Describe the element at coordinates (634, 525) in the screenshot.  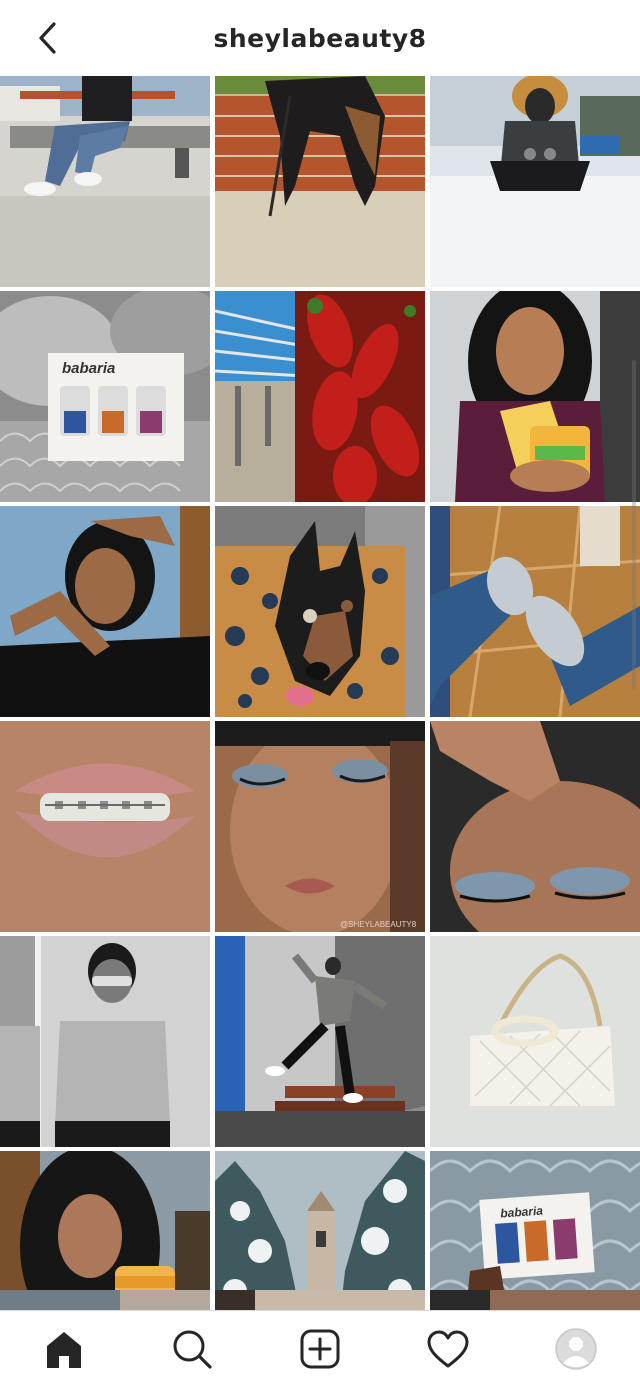
I see `scrollbar` at that location.